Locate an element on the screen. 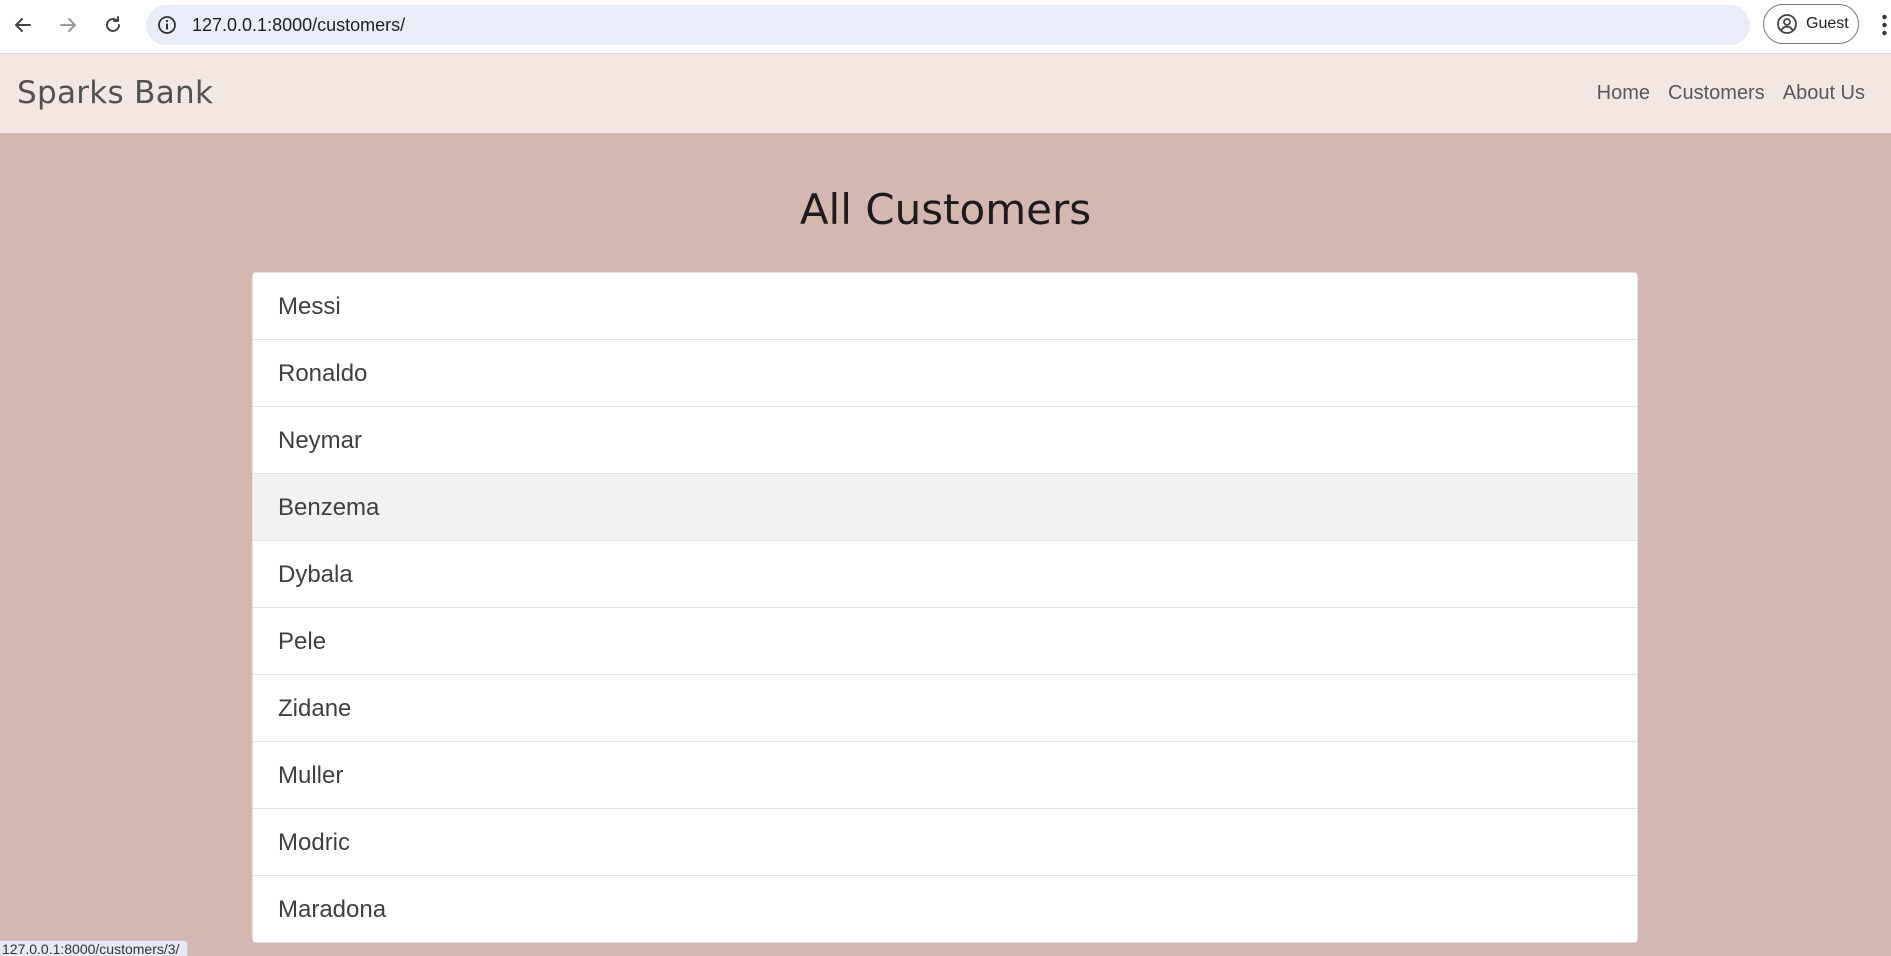 The height and width of the screenshot is (956, 1891). arrow-left-icon is located at coordinates (23, 25).